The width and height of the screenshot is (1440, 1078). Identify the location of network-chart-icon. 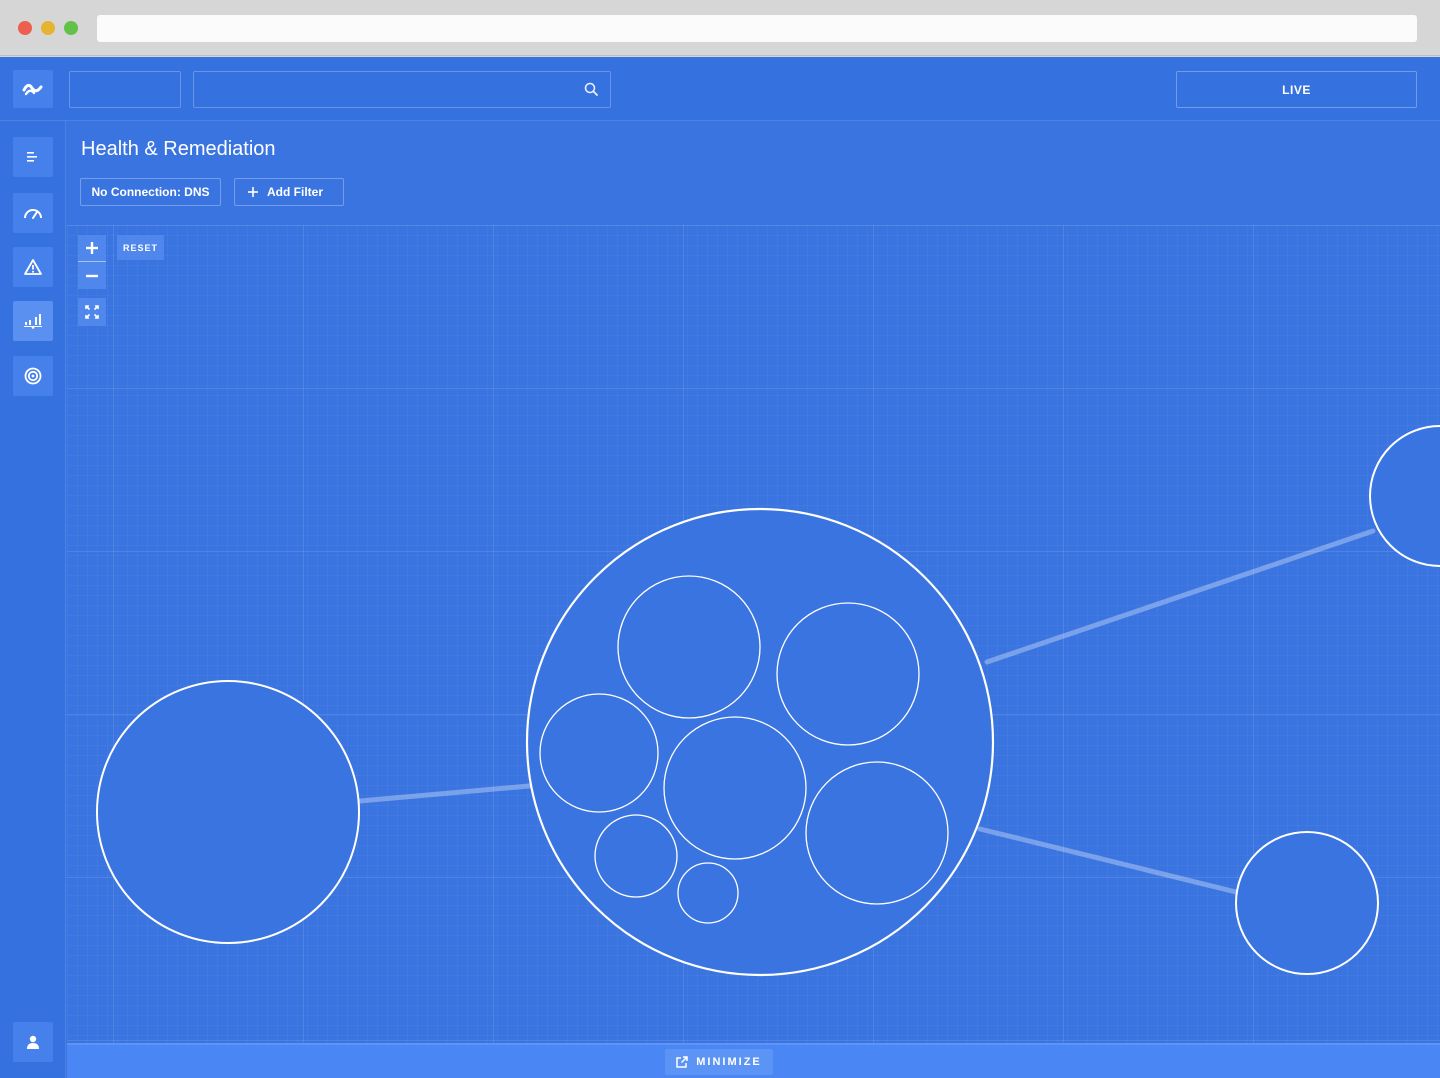
(33, 321).